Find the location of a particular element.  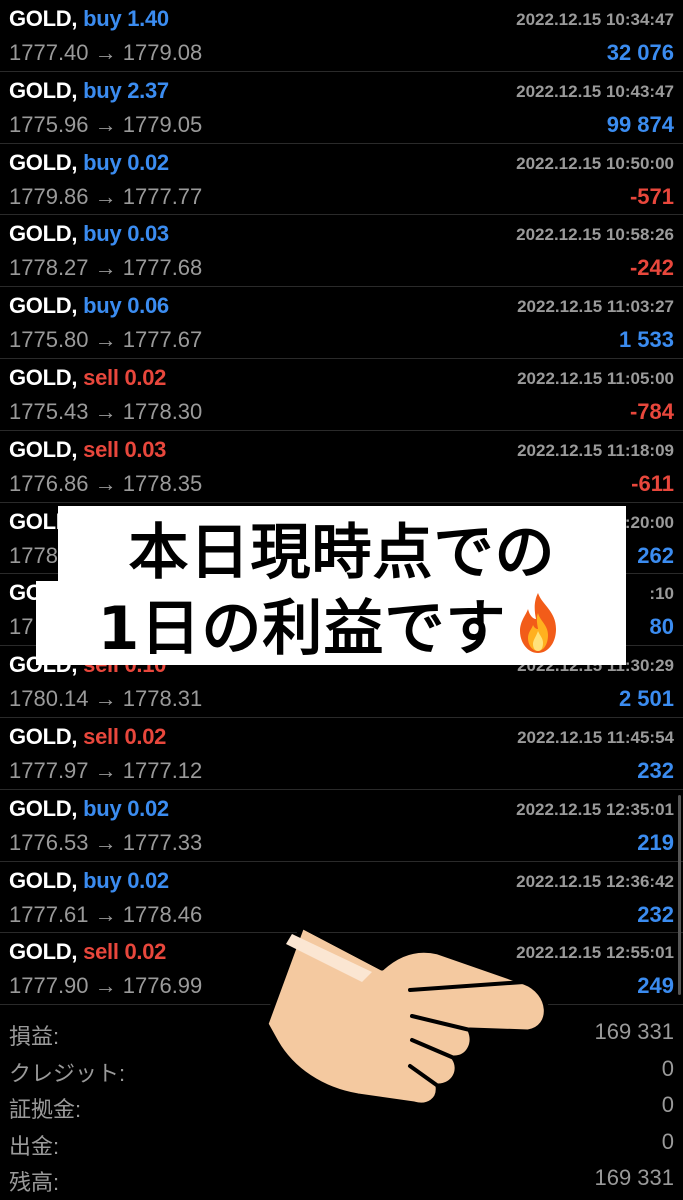

deal-time: 2022.12.15 10:34:47 is located at coordinates (595, 19).